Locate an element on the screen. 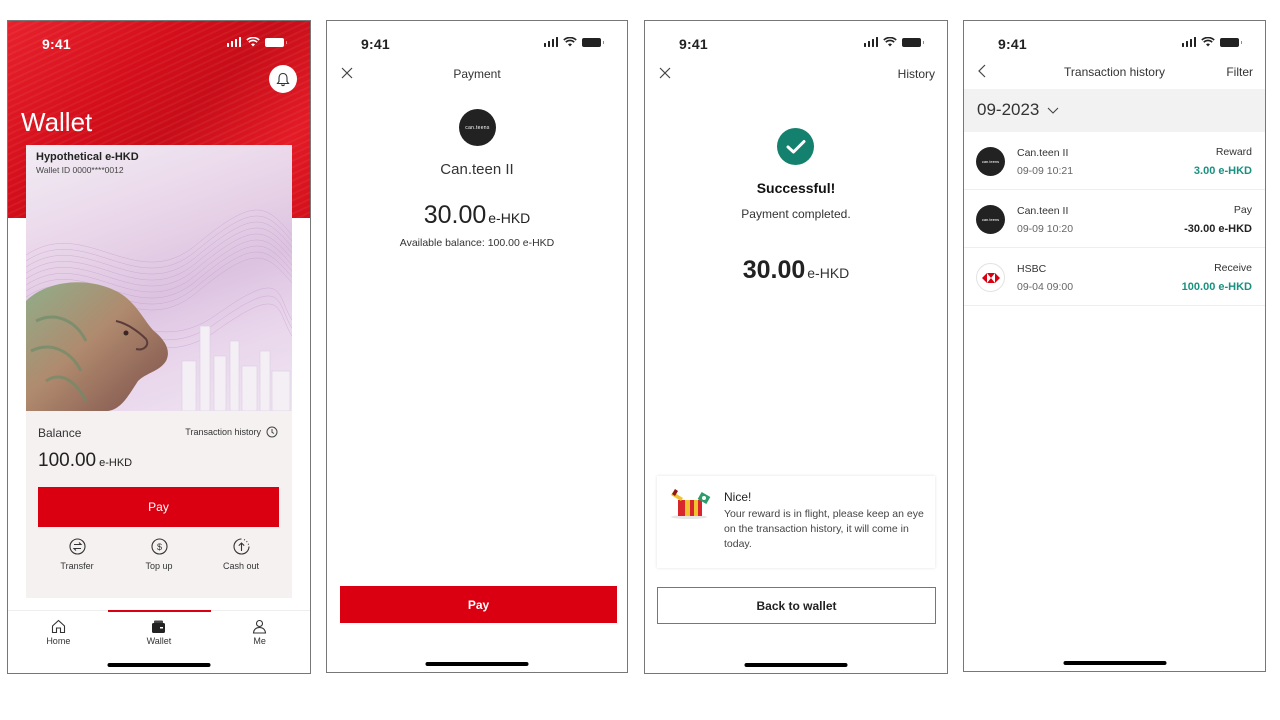  home-icon is located at coordinates (58, 626).